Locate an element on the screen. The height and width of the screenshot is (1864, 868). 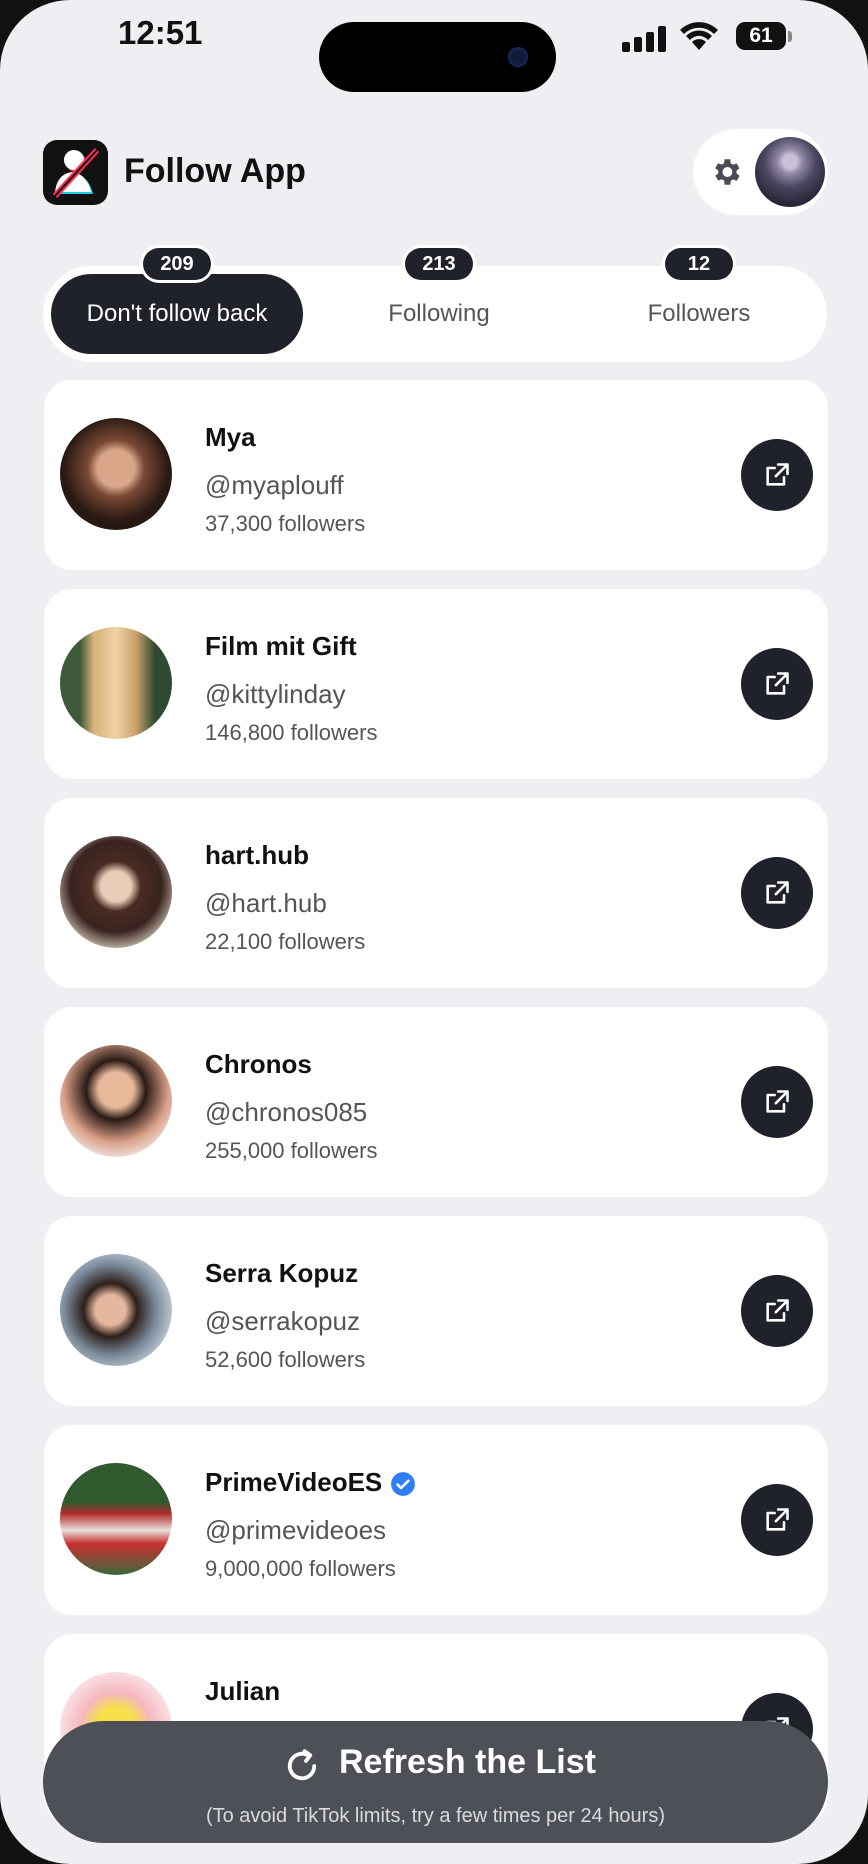
battery-indicator: 61 is located at coordinates (761, 36).